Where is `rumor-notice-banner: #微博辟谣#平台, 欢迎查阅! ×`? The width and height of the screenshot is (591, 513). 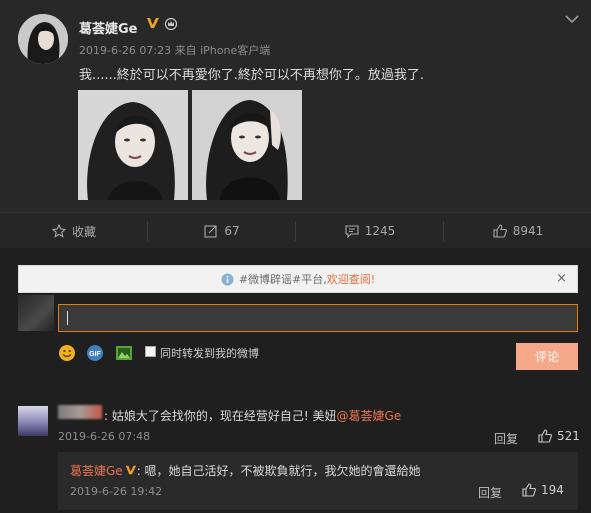
rumor-notice-banner: #微博辟谣#平台, 欢迎查阅! × is located at coordinates (298, 279).